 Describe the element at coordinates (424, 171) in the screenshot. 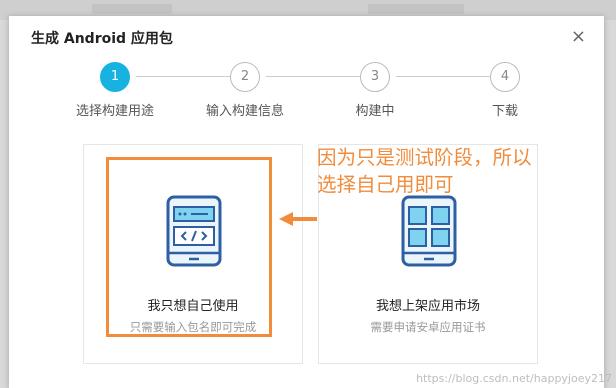

I see `annotation-note: 因为只是测试阶段，所以 选择自己用即可` at that location.